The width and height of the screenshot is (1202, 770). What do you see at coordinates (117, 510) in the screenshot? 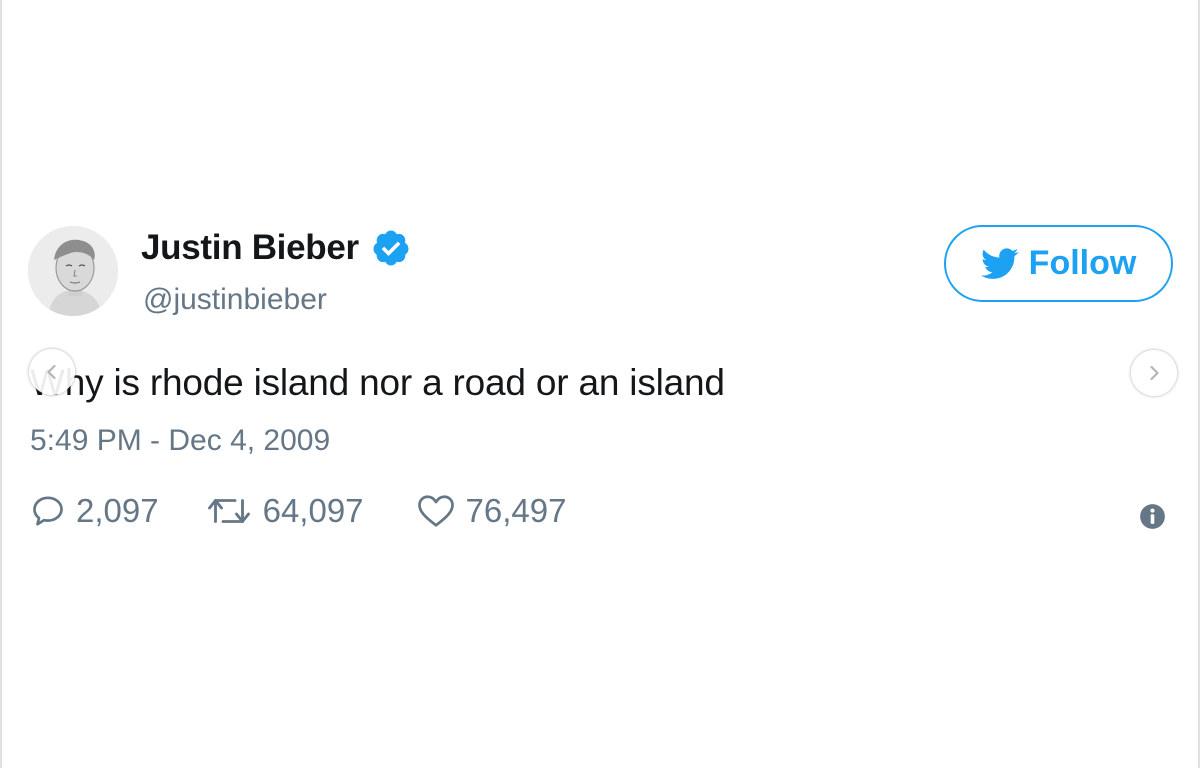
I see `reply-count: 2,097` at bounding box center [117, 510].